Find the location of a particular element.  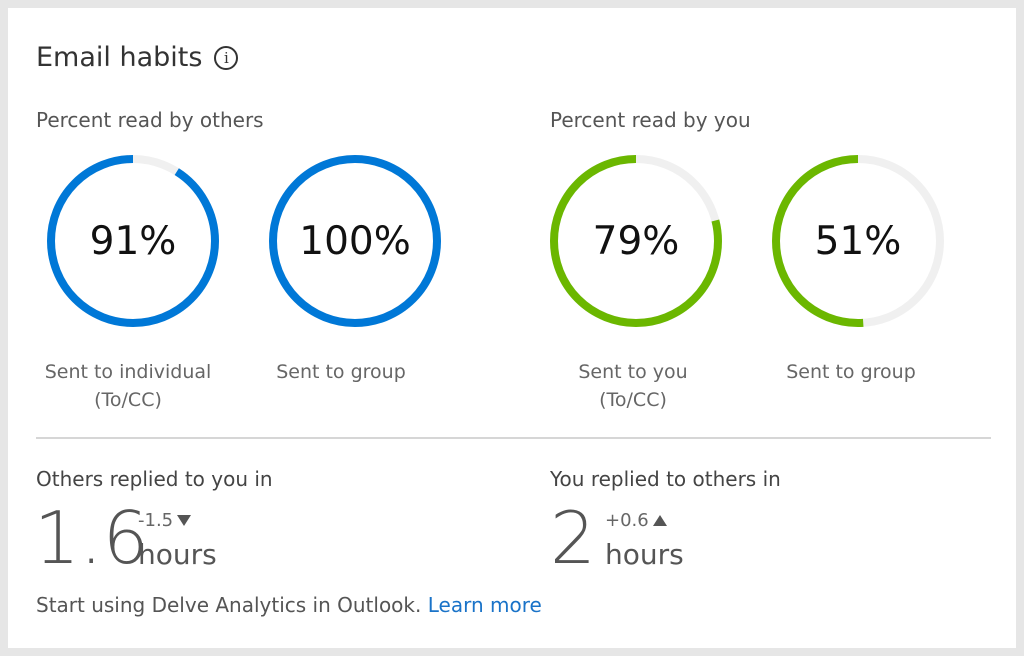

read-by-others-label: Percent read by others is located at coordinates (150, 120).